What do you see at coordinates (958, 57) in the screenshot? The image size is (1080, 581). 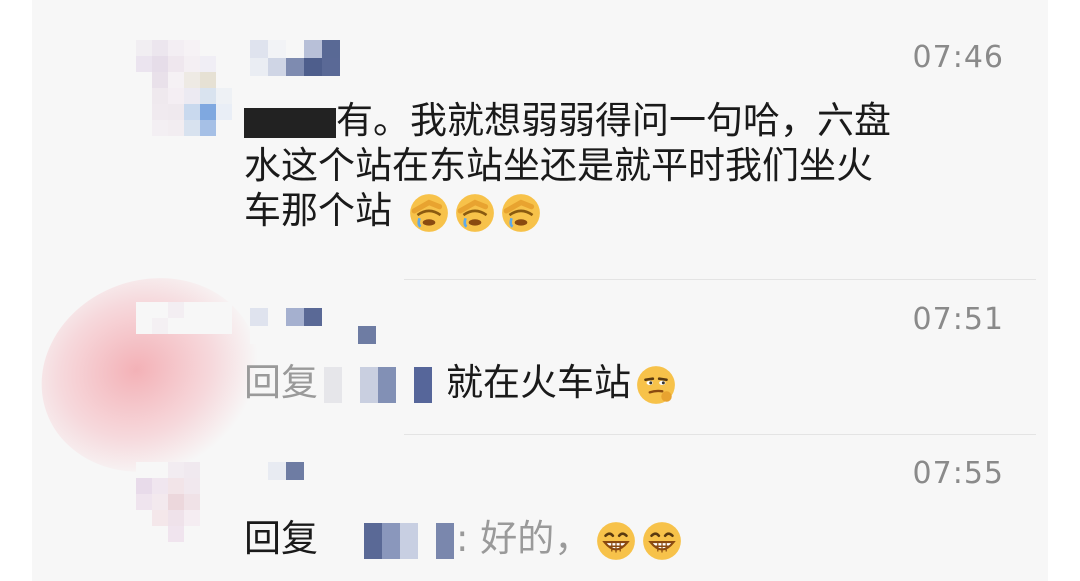 I see `timestamp: 07:46` at bounding box center [958, 57].